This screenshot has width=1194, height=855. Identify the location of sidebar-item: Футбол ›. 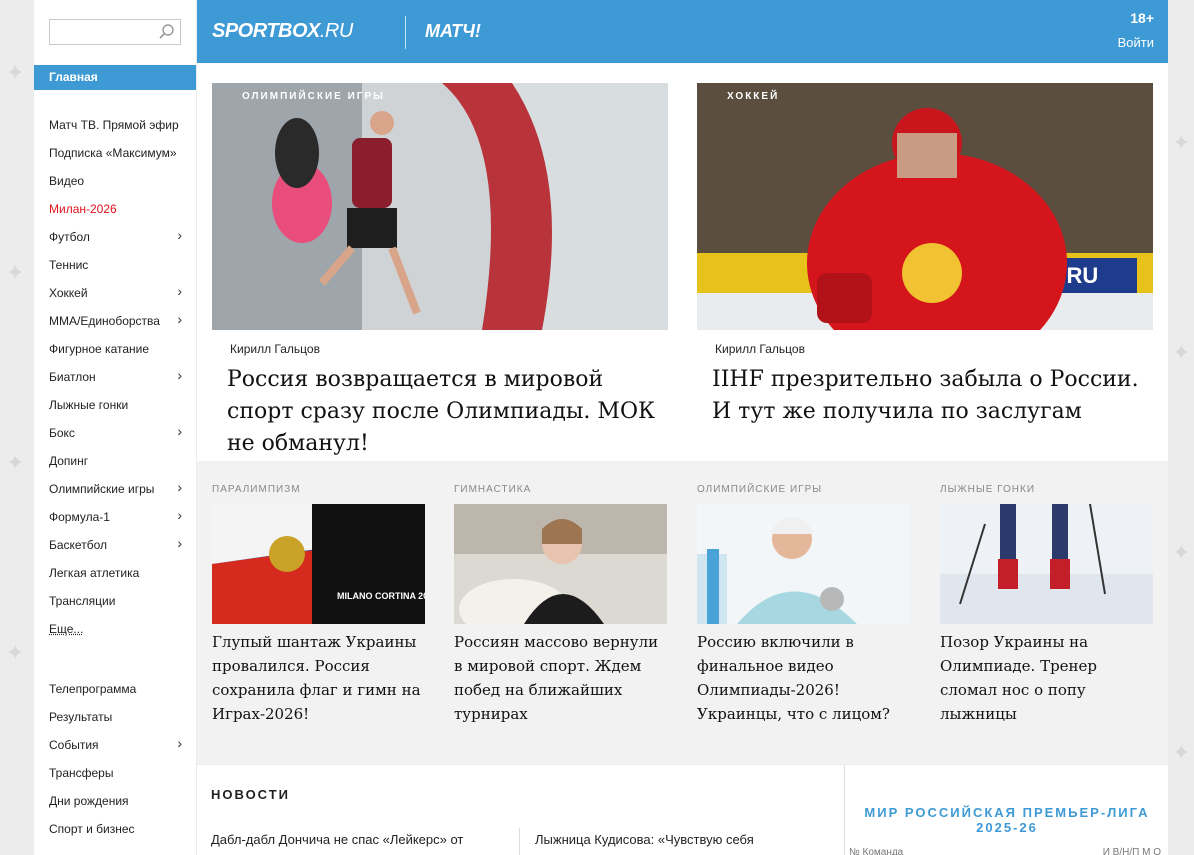
(115, 237).